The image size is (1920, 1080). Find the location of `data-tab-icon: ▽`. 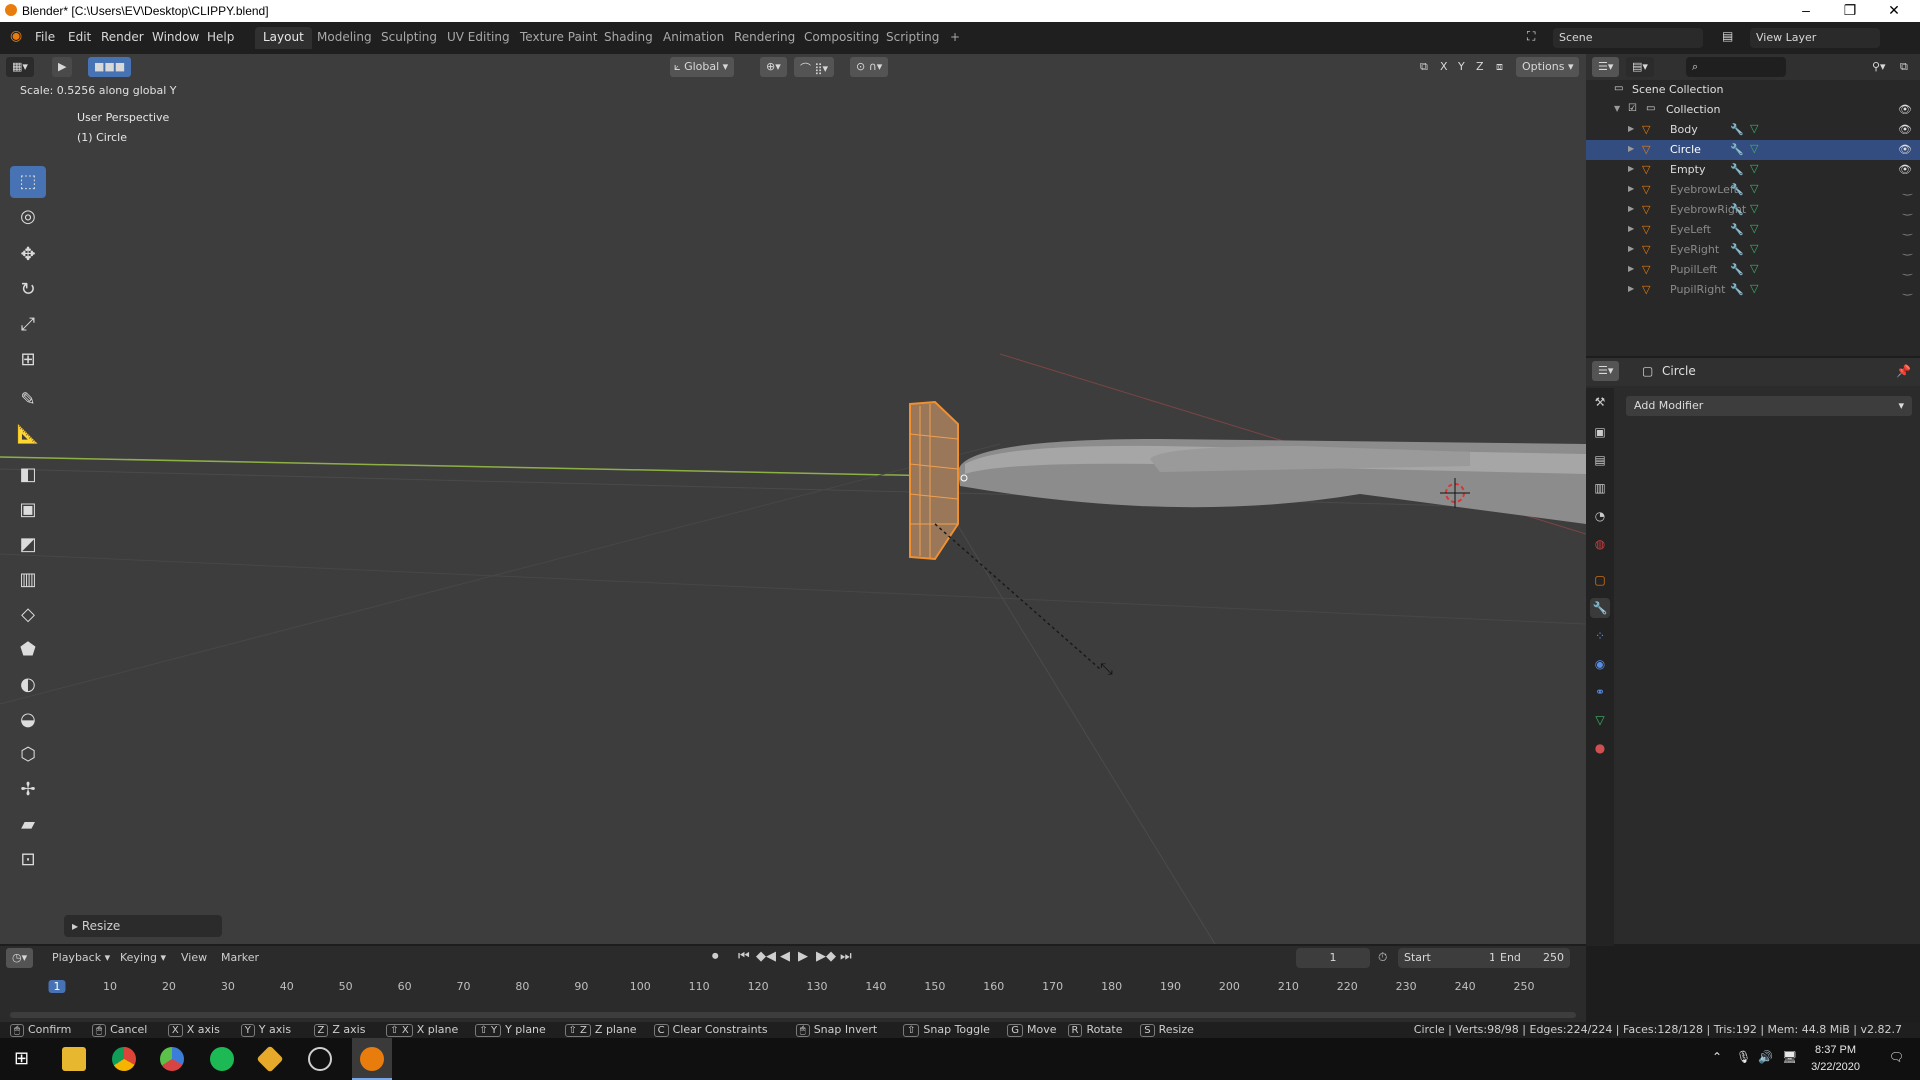

data-tab-icon: ▽ is located at coordinates (1600, 720).